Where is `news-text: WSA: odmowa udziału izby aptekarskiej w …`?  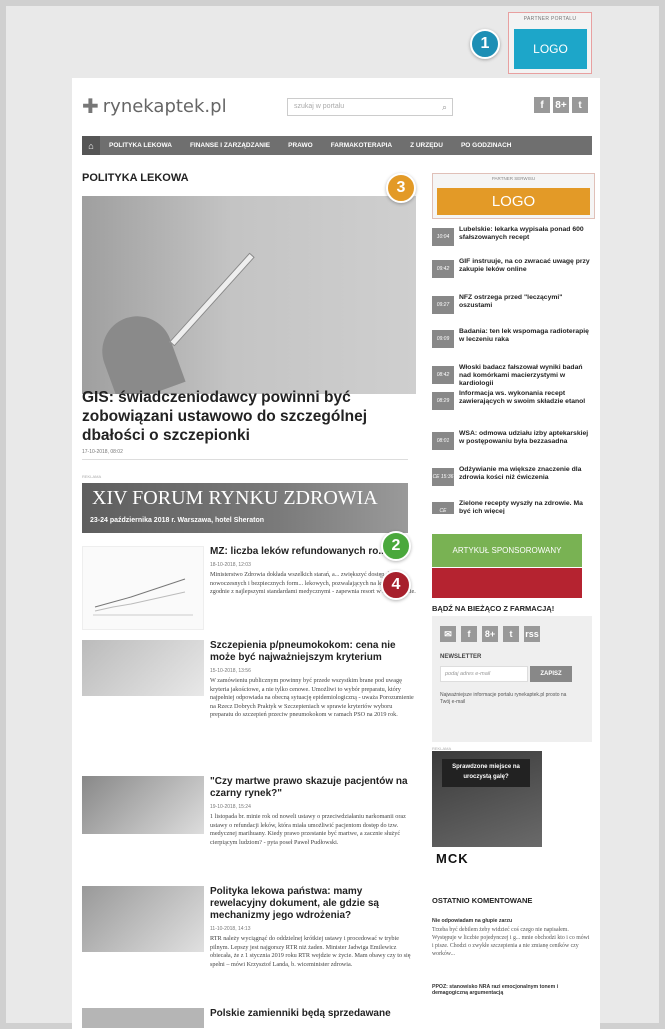 news-text: WSA: odmowa udziału izby aptekarskiej w … is located at coordinates (525, 438).